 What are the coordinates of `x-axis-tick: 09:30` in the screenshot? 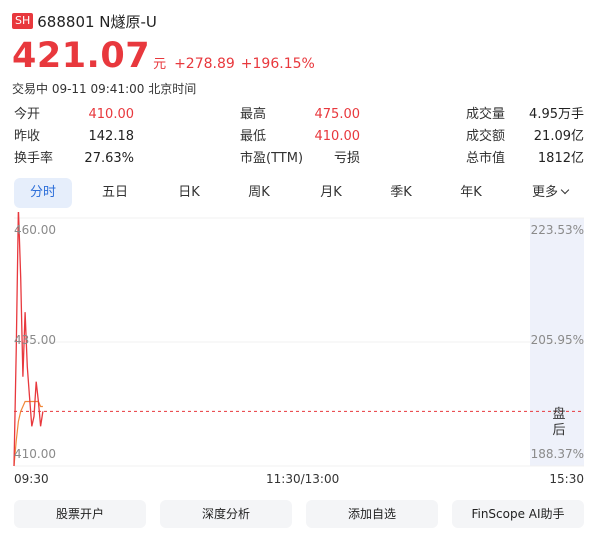 It's located at (31, 479).